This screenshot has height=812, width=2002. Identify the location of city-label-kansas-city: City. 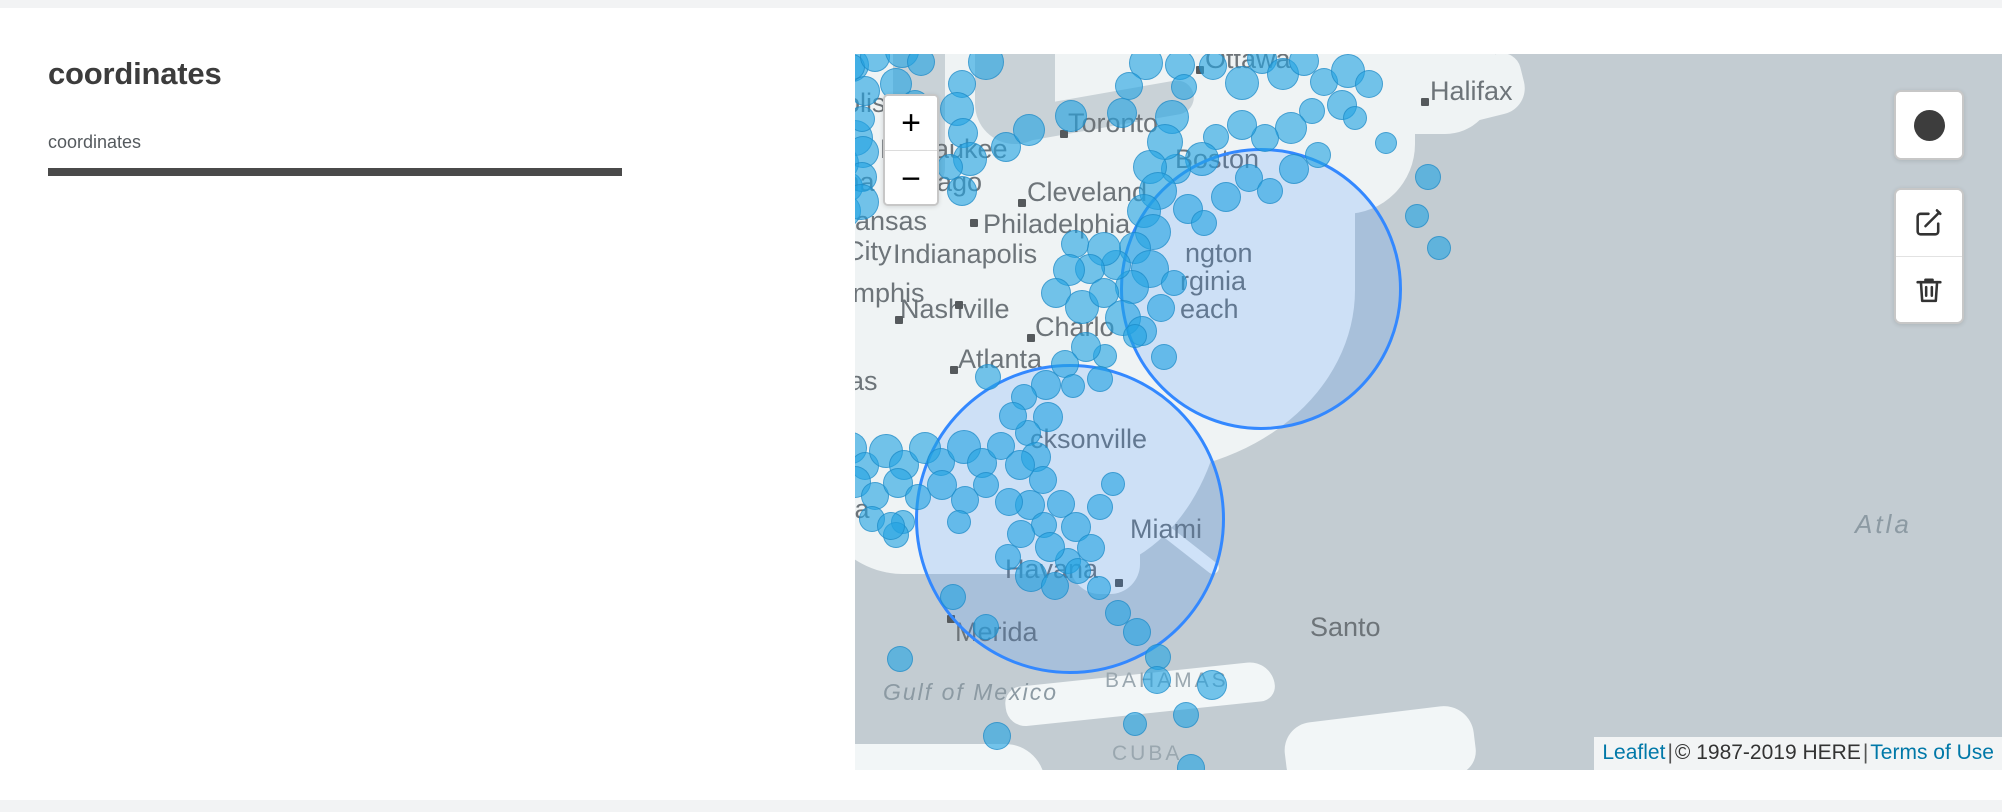
(873, 251).